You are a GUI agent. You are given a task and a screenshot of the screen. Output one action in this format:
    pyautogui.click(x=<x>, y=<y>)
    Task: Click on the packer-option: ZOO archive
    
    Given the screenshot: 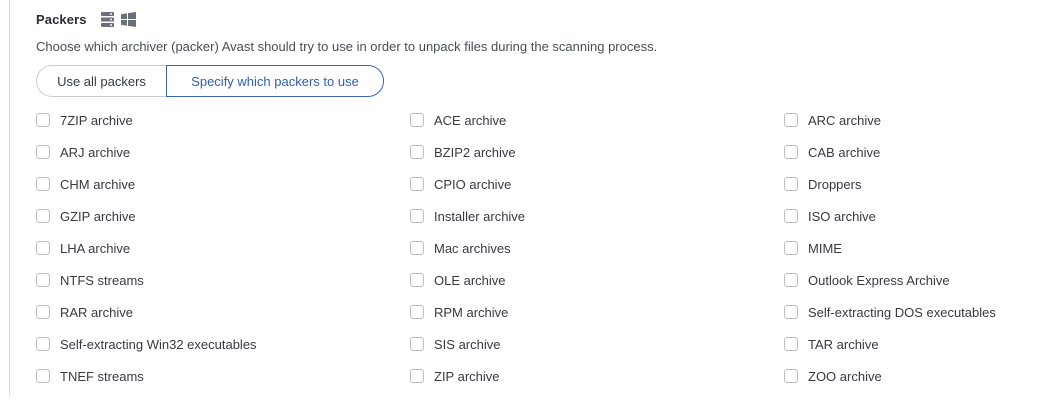 What is the action you would take?
    pyautogui.click(x=910, y=376)
    